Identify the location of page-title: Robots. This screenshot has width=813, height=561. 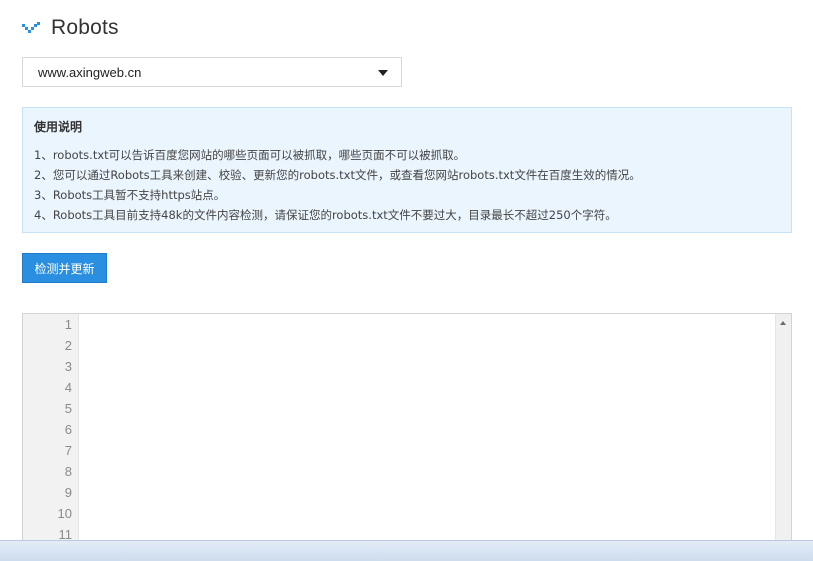
(85, 27).